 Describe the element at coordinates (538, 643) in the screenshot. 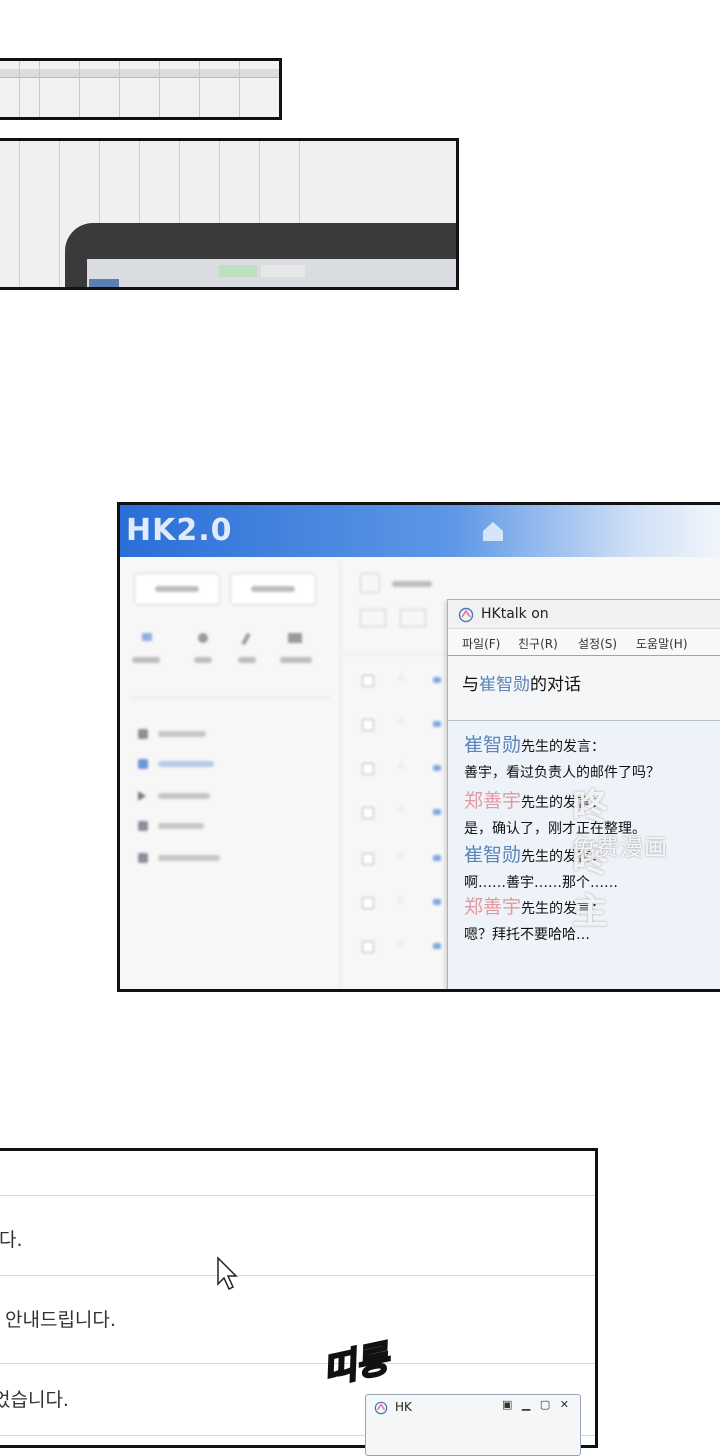

I see `menu-friends: 친구(R)` at that location.